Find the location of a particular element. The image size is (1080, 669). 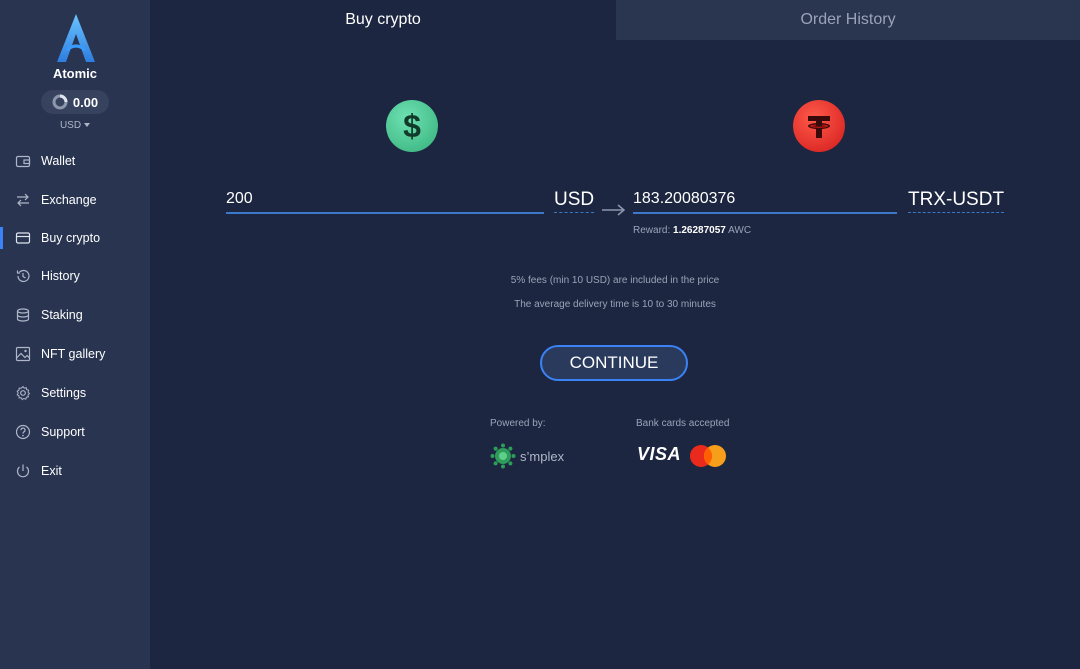

sidebar-item-label: History is located at coordinates (60, 276).